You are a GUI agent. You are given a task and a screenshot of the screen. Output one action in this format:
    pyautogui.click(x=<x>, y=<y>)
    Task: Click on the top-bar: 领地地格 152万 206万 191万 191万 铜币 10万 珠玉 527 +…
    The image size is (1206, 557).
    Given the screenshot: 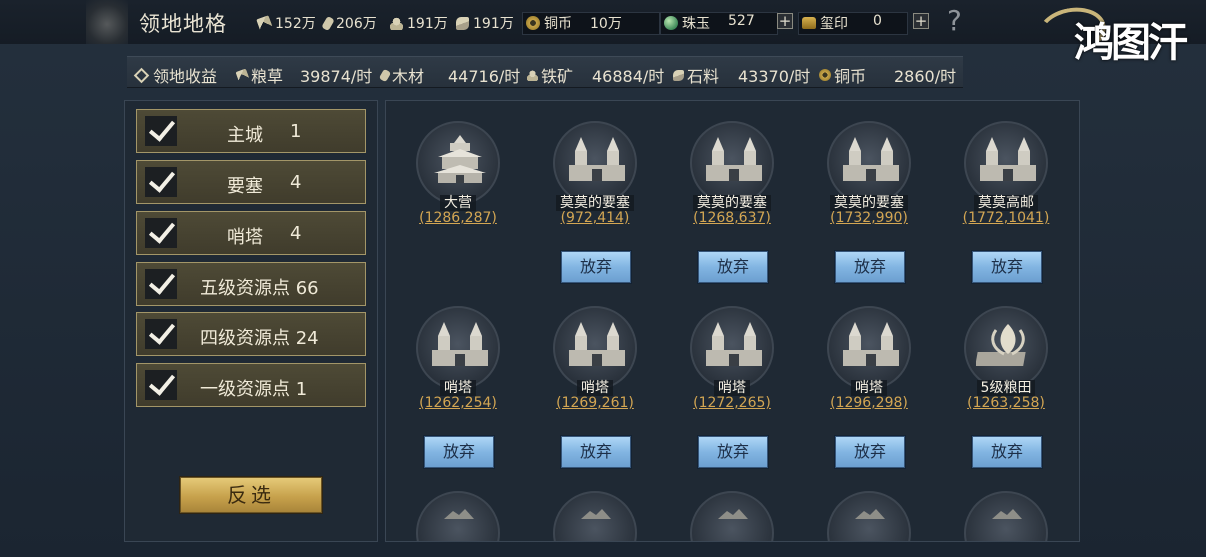 What is the action you would take?
    pyautogui.click(x=603, y=22)
    